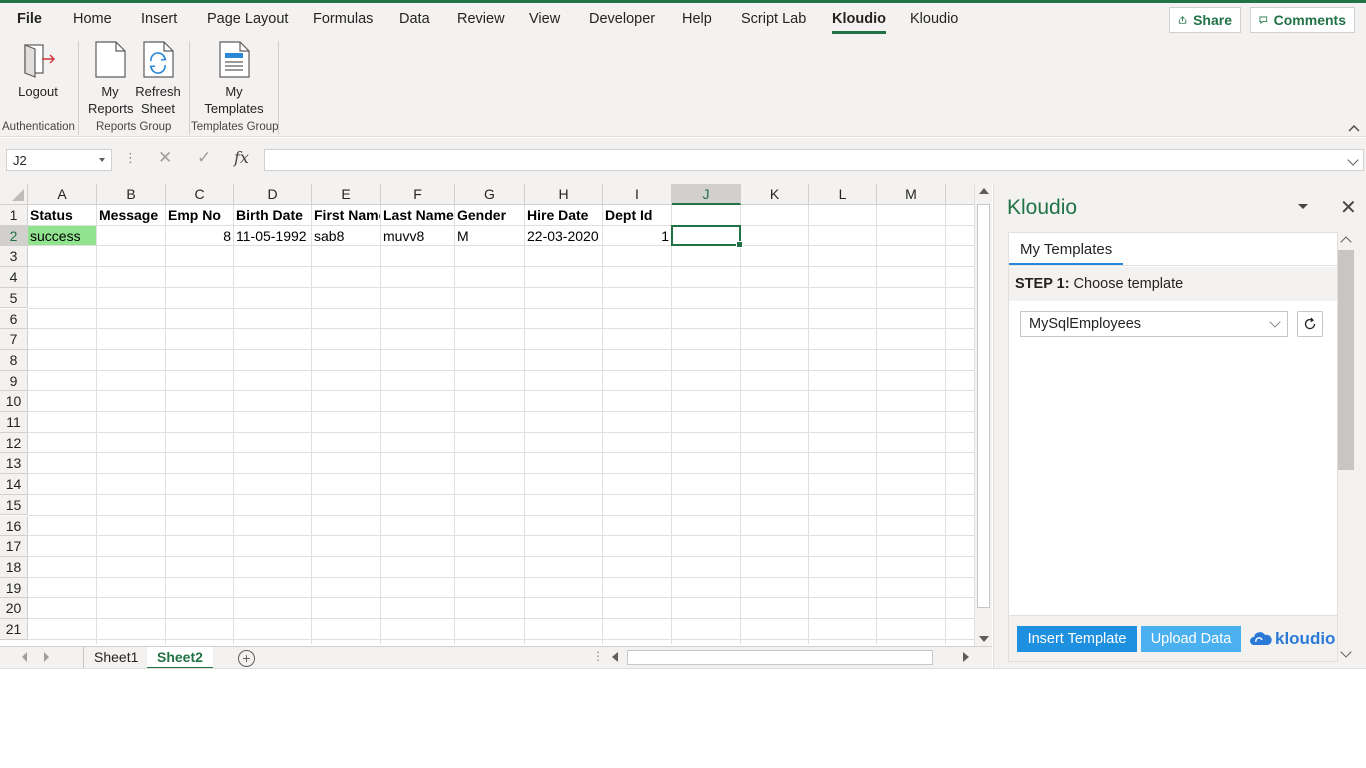 The width and height of the screenshot is (1366, 768). I want to click on row-header-15: 15, so click(14, 505).